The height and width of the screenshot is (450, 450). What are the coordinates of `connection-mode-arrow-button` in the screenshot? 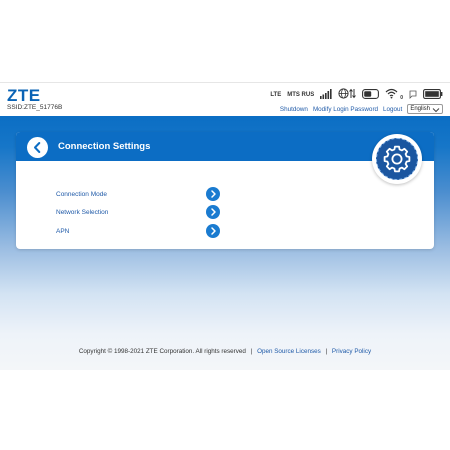 It's located at (213, 194).